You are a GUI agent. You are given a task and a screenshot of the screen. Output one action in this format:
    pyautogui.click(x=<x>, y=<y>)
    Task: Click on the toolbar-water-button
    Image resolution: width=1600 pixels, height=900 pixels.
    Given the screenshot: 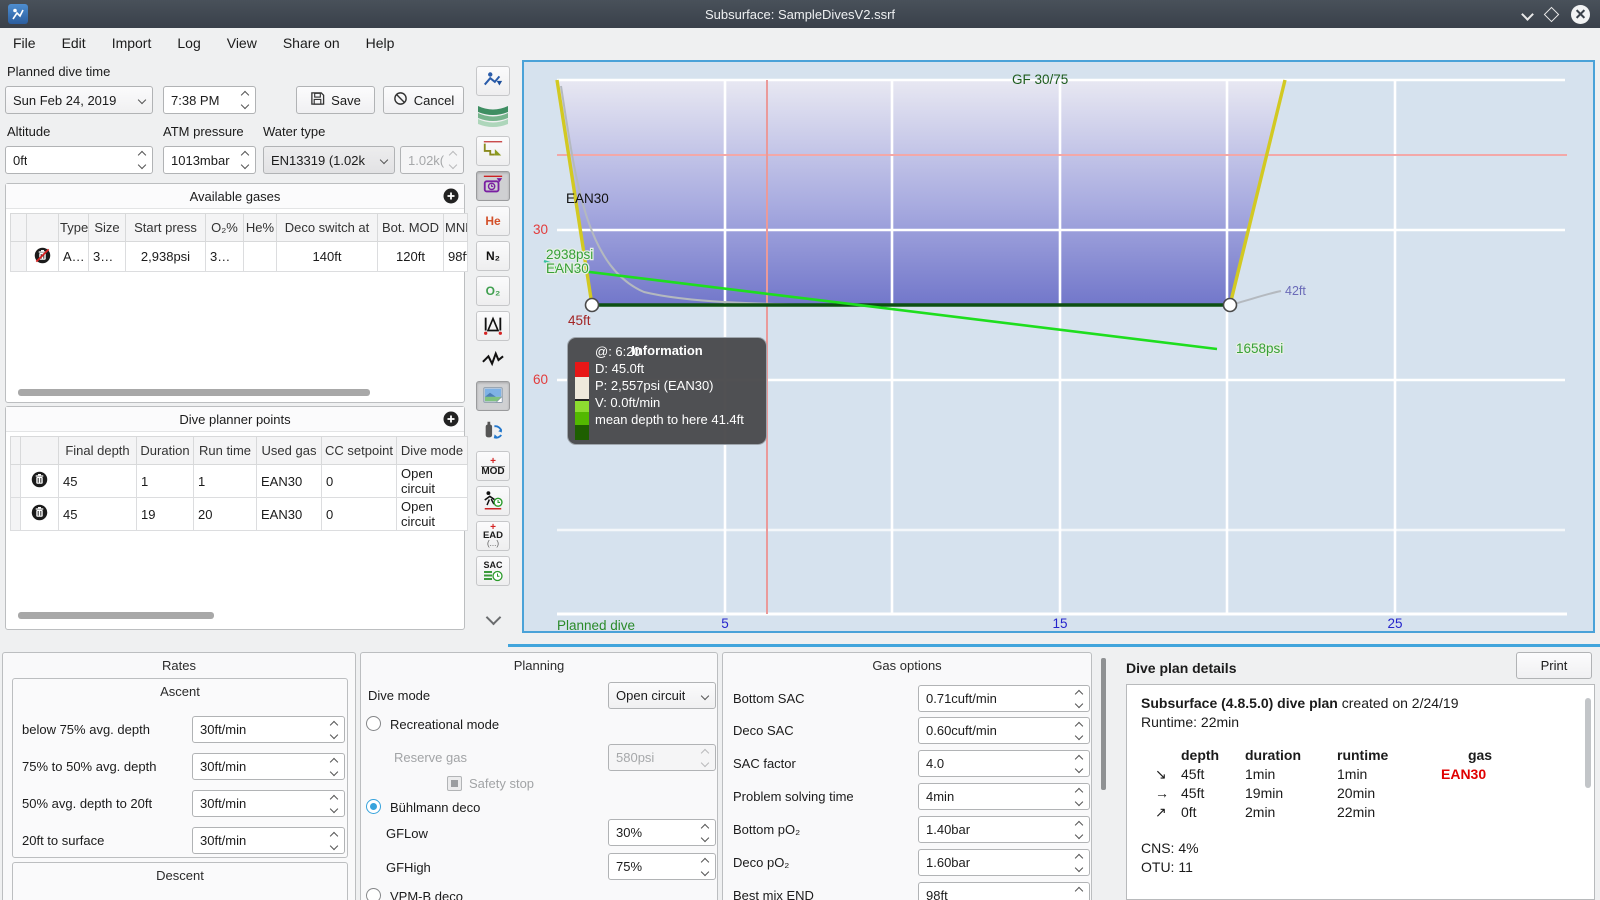 What is the action you would take?
    pyautogui.click(x=493, y=116)
    